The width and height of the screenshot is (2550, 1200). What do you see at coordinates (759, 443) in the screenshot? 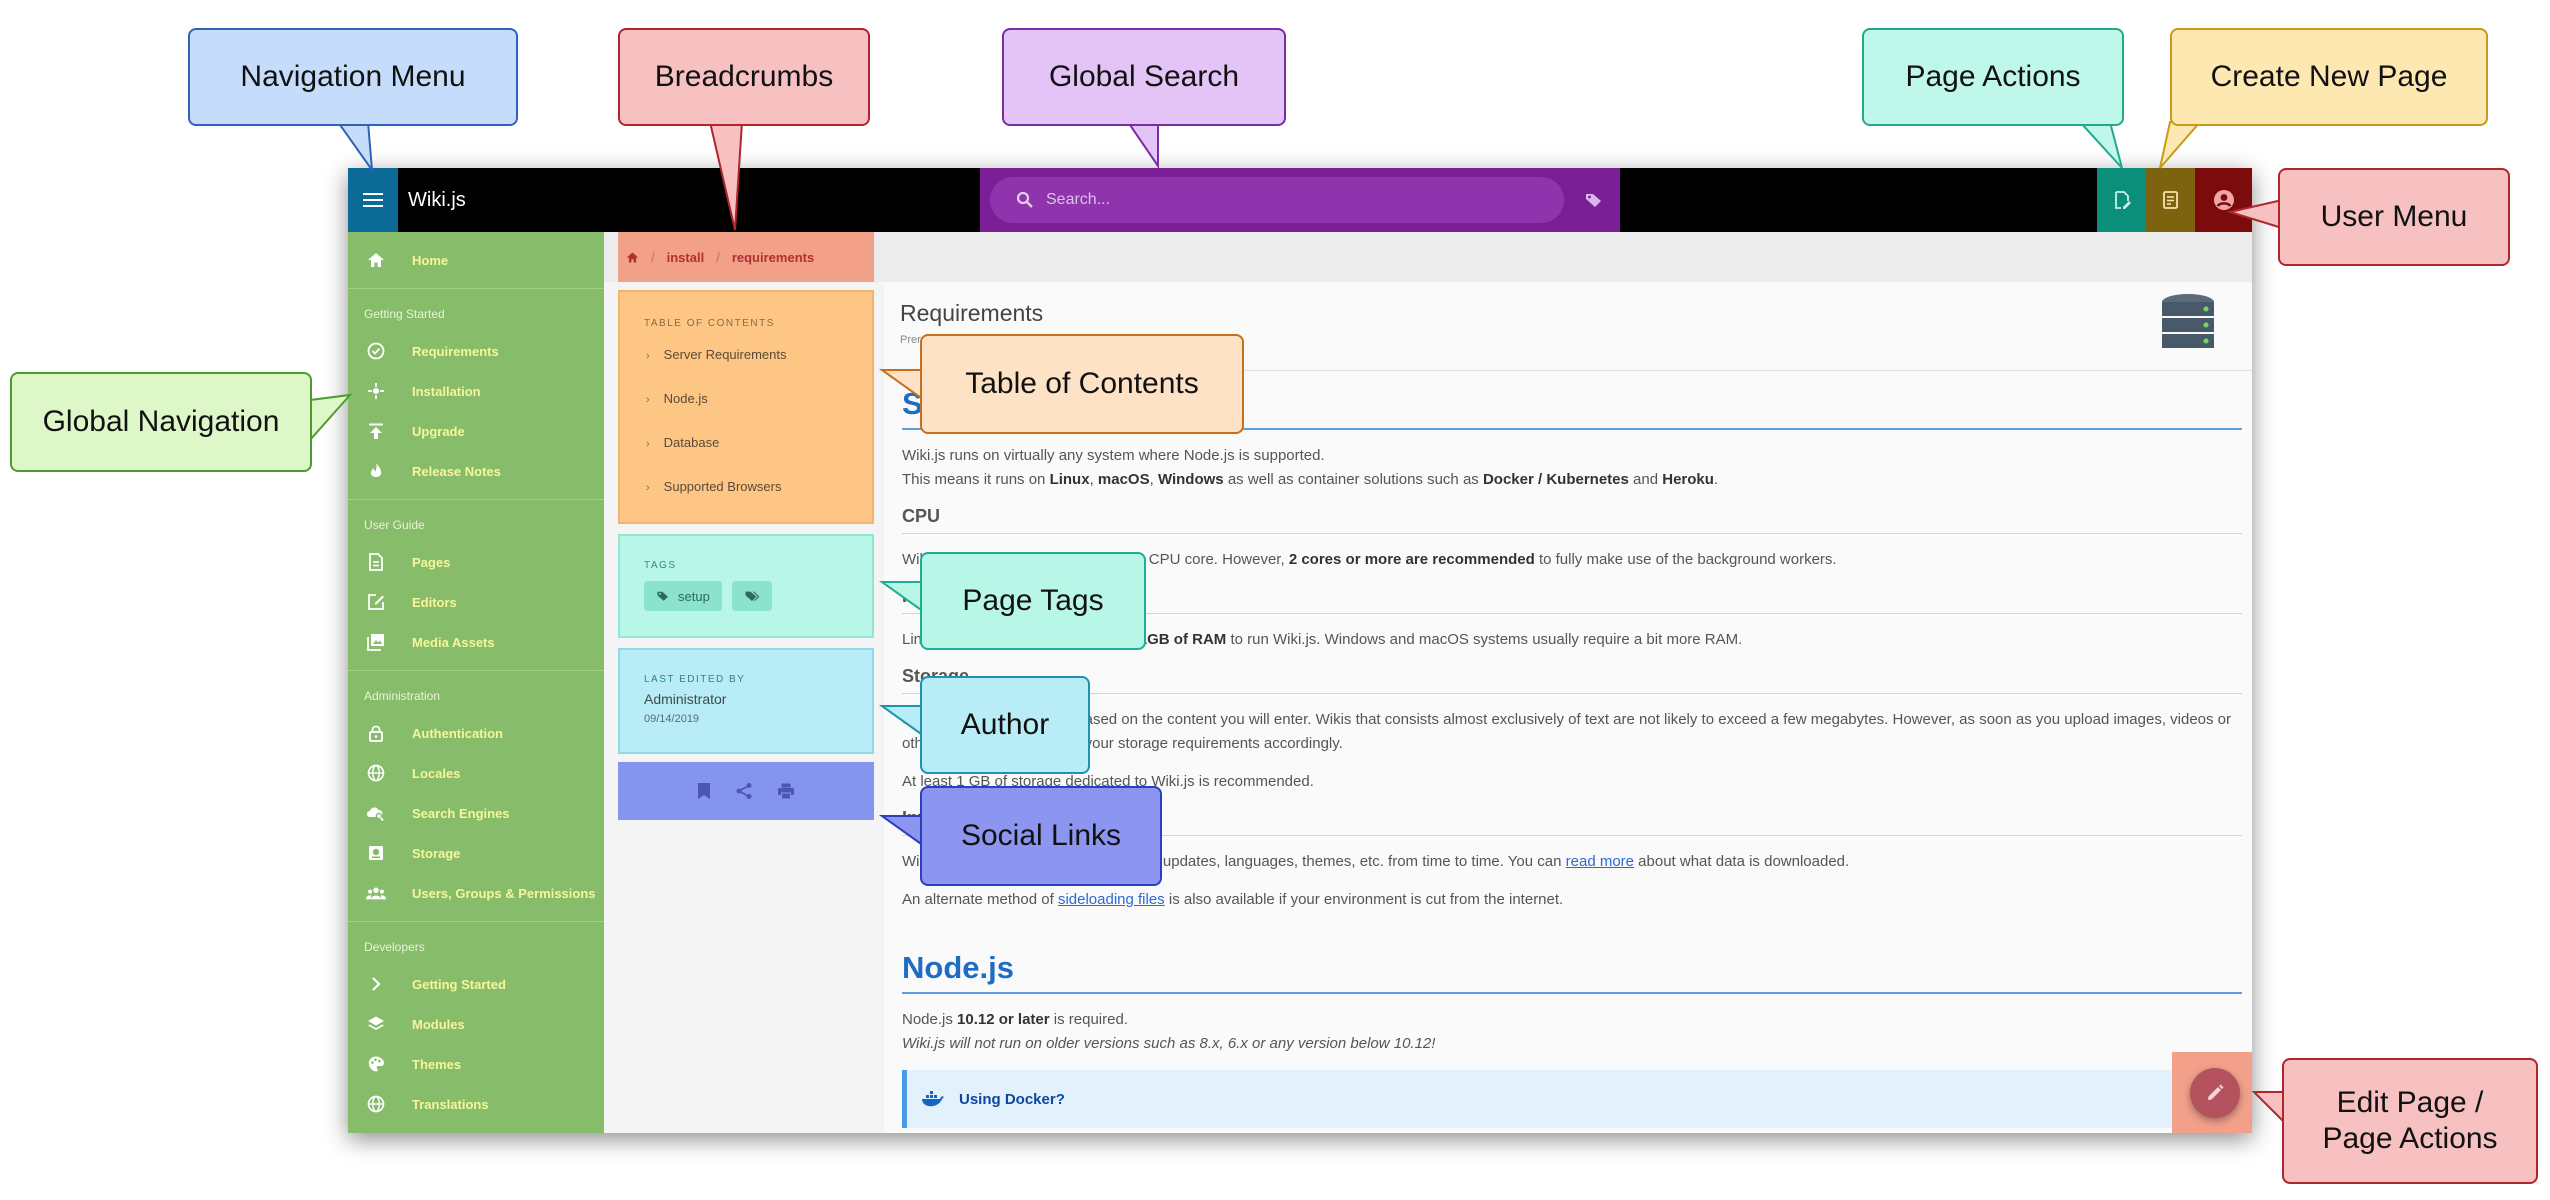
I see `toc-item: › Database` at bounding box center [759, 443].